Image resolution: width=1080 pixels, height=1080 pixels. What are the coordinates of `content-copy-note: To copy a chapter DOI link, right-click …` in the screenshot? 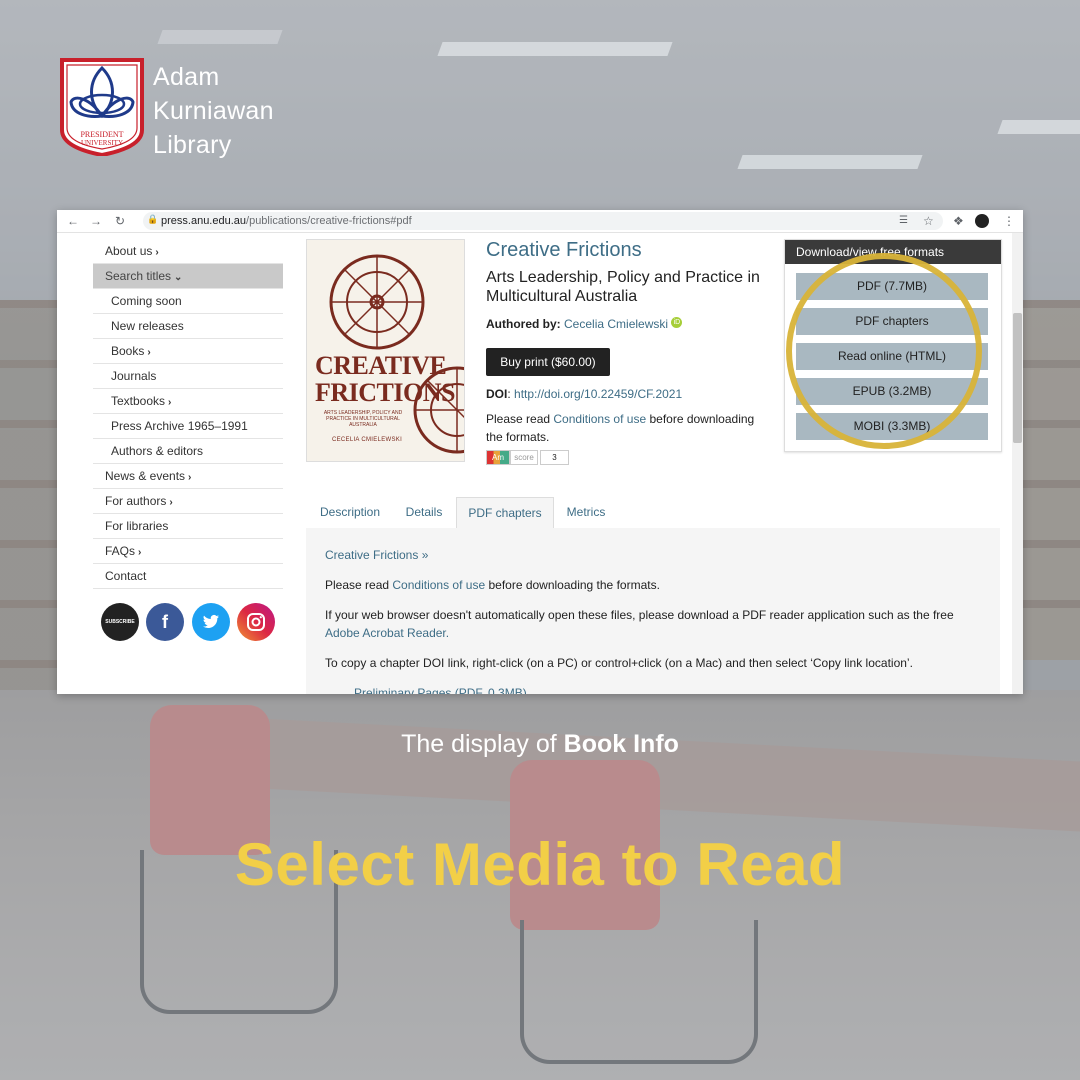 It's located at (619, 663).